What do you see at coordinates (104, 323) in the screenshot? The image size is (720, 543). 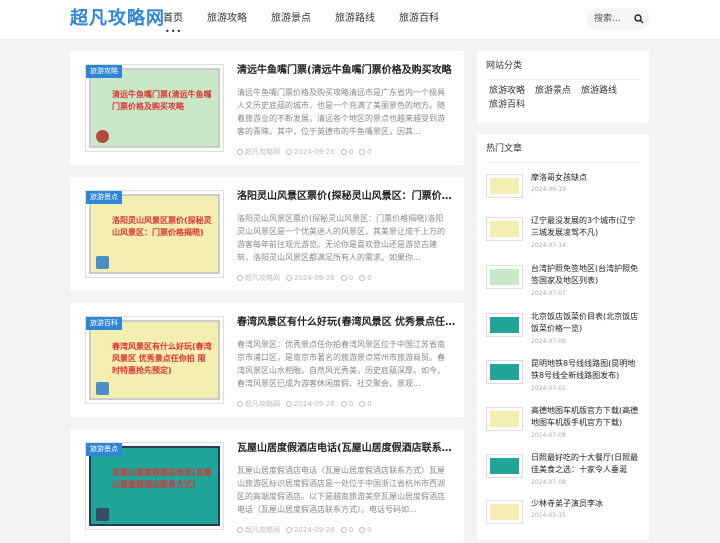 I see `category-tag: 旅游百科` at bounding box center [104, 323].